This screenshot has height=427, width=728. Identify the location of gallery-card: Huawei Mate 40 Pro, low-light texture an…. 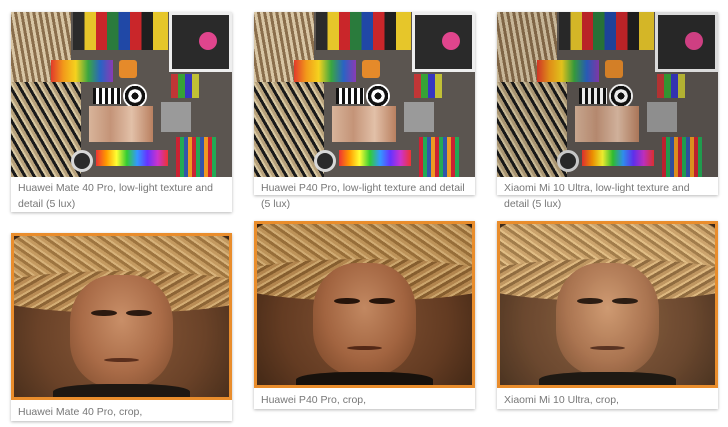
(121, 112).